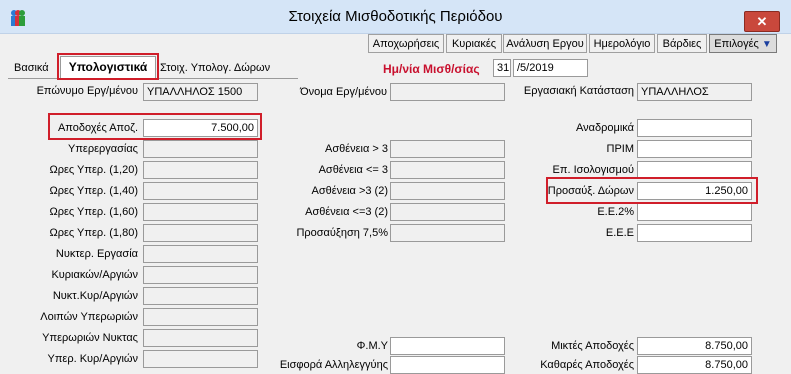  Describe the element at coordinates (545, 43) in the screenshot. I see `work-analysis-button: Ανάλυση Εργου` at that location.